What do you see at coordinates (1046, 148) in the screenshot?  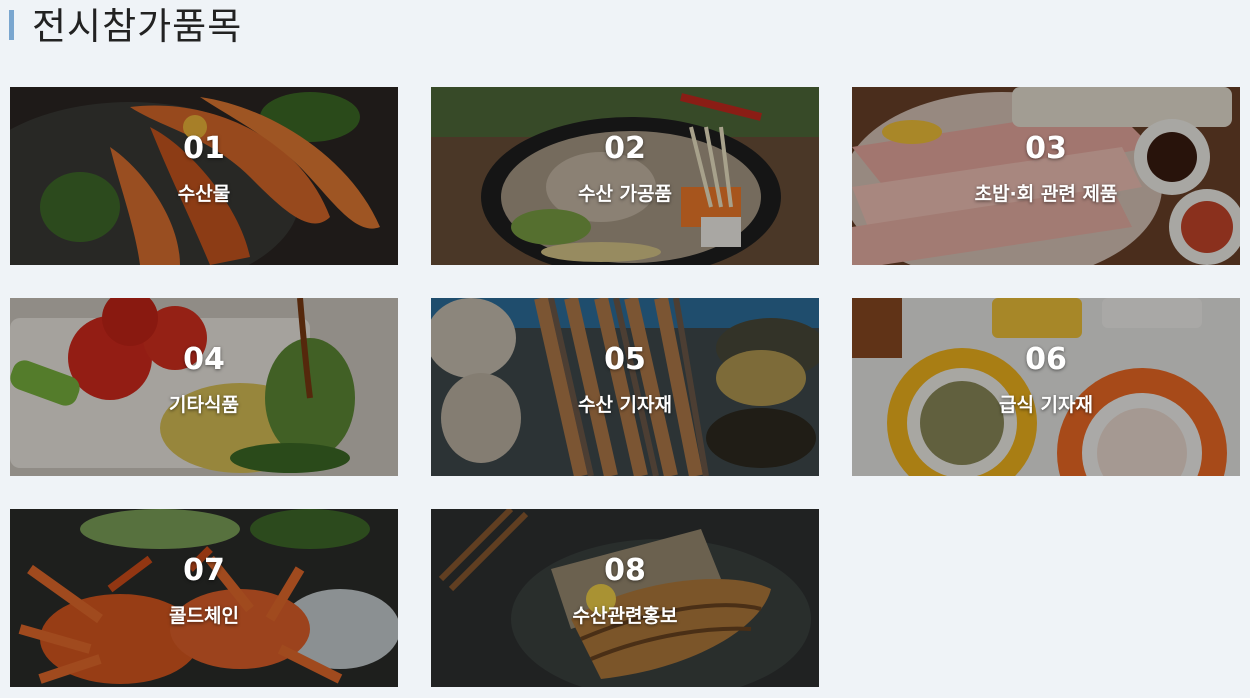 I see `card-number: 03` at bounding box center [1046, 148].